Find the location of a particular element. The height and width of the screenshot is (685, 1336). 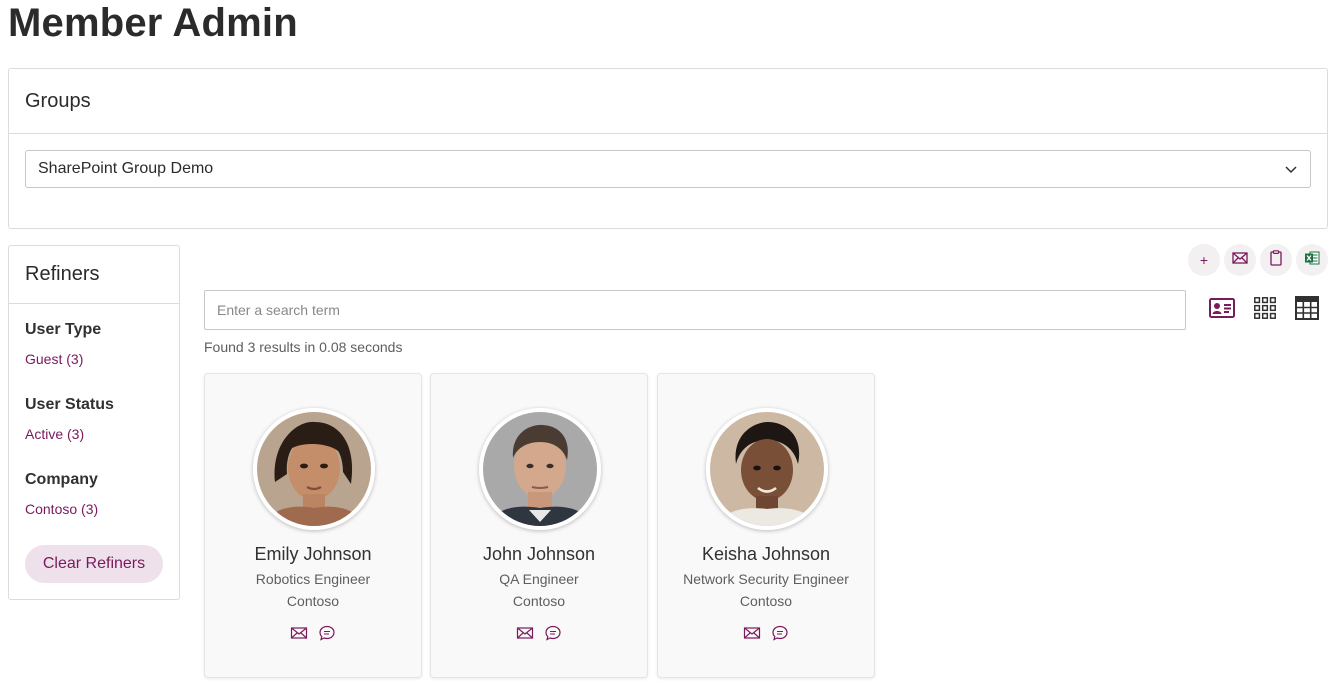

plus-icon: + is located at coordinates (1204, 260).